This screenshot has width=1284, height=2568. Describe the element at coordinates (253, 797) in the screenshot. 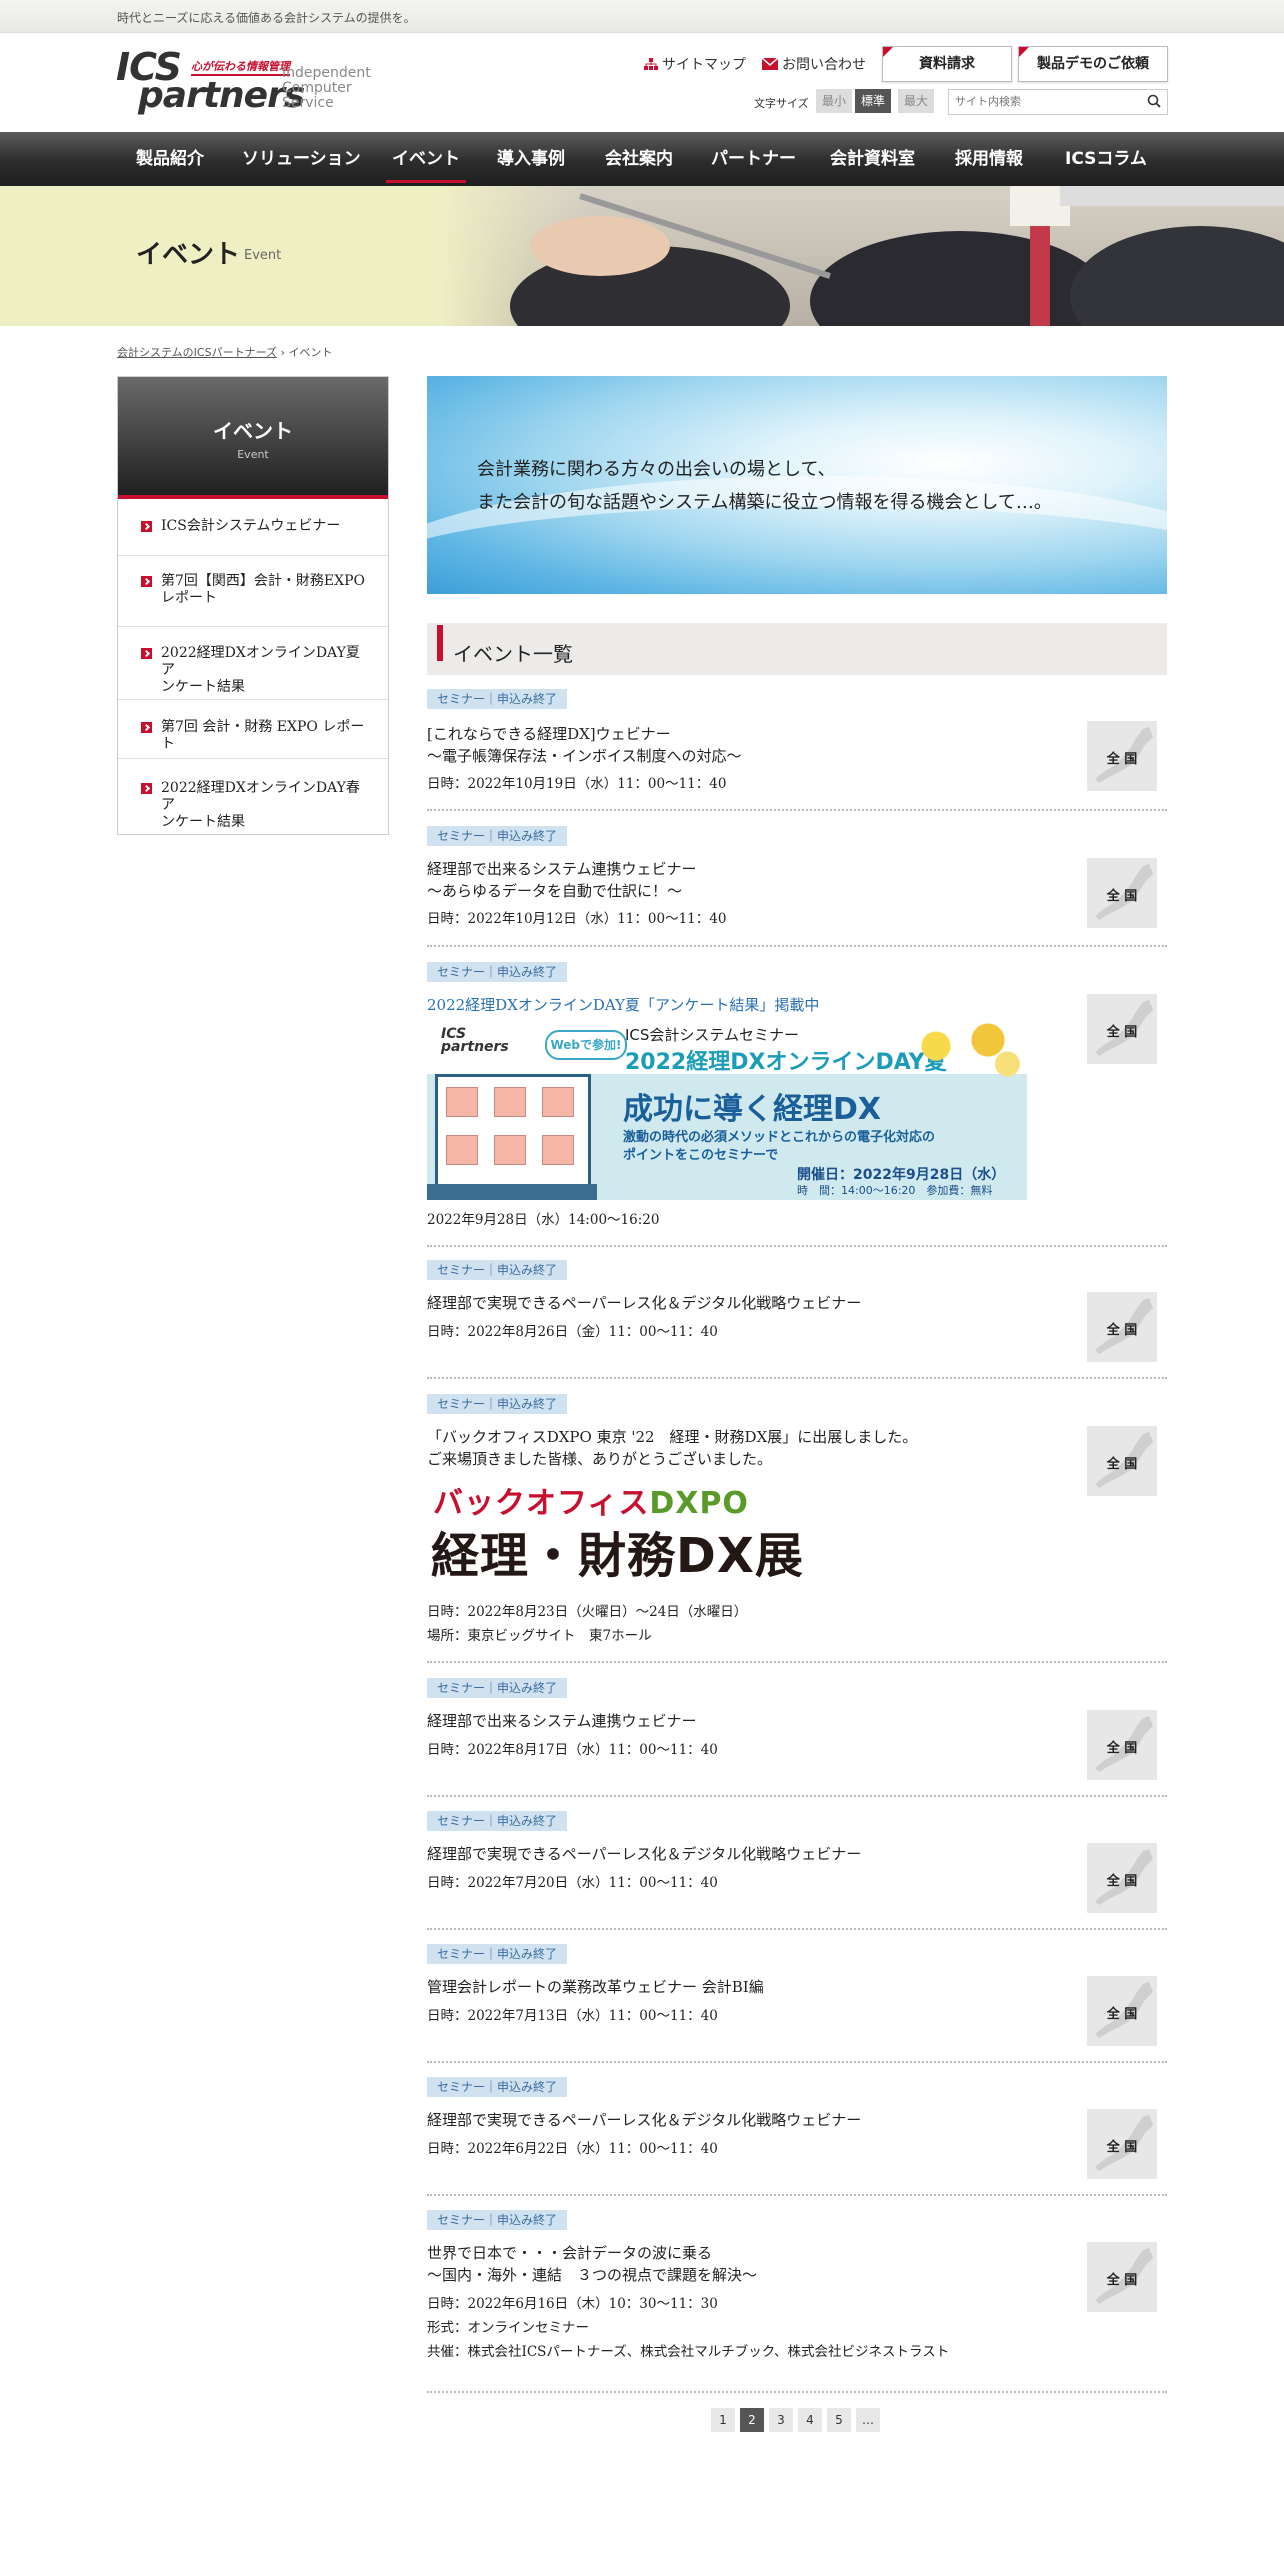

I see `sidebar-item-dx-spring: 2022経理DXオンラインDAY春 アンケート結果` at that location.